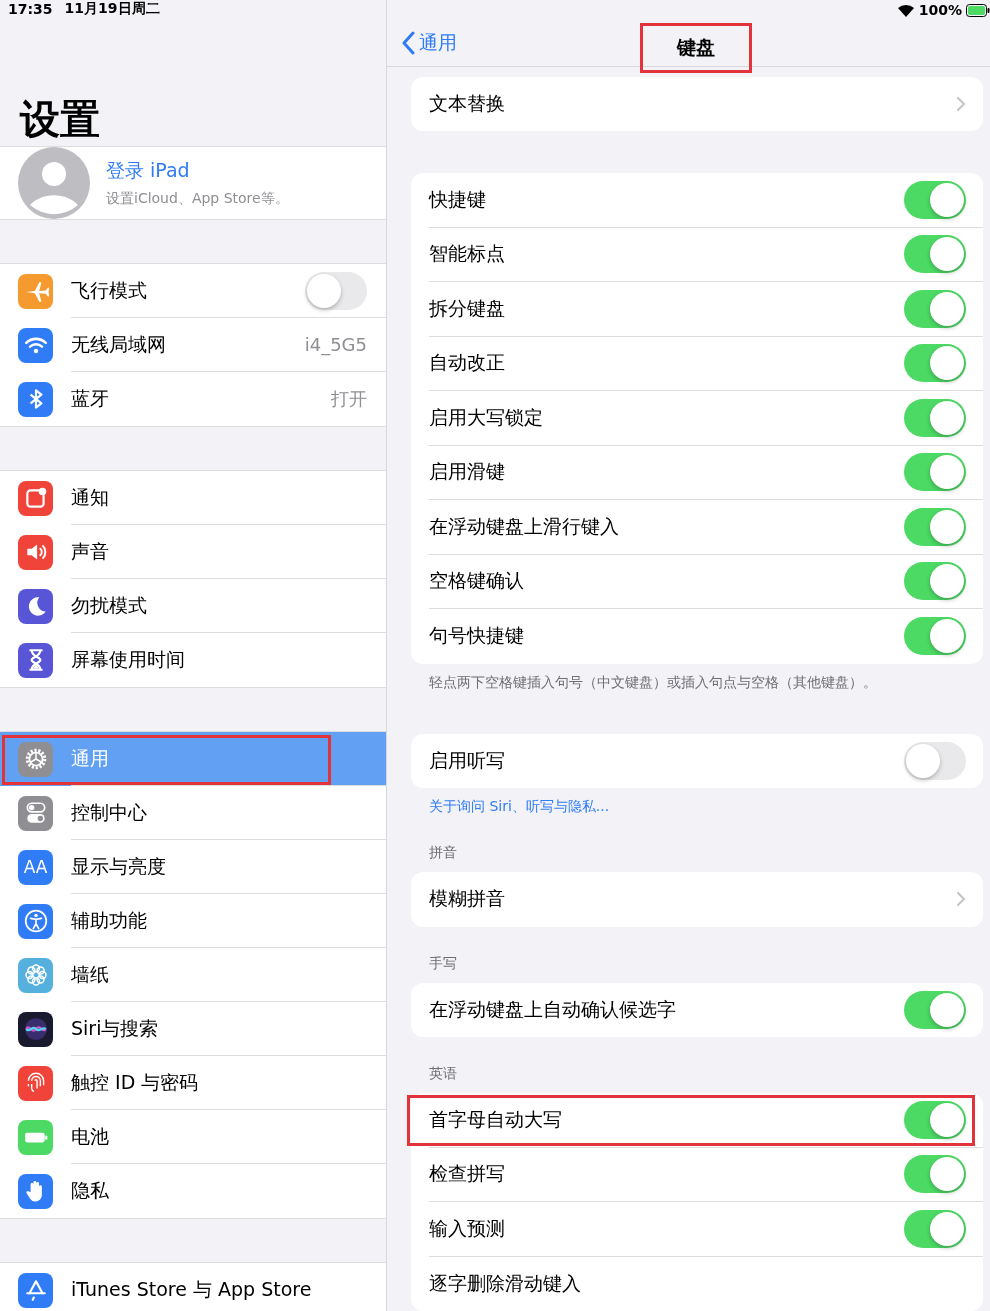 The height and width of the screenshot is (1311, 990). Describe the element at coordinates (35, 1290) in the screenshot. I see `app-store-icon` at that location.